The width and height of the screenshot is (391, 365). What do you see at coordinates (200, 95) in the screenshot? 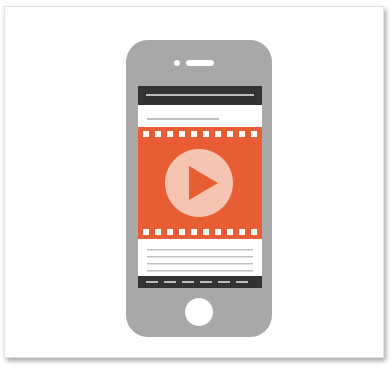
I see `screen-top-bar-line` at bounding box center [200, 95].